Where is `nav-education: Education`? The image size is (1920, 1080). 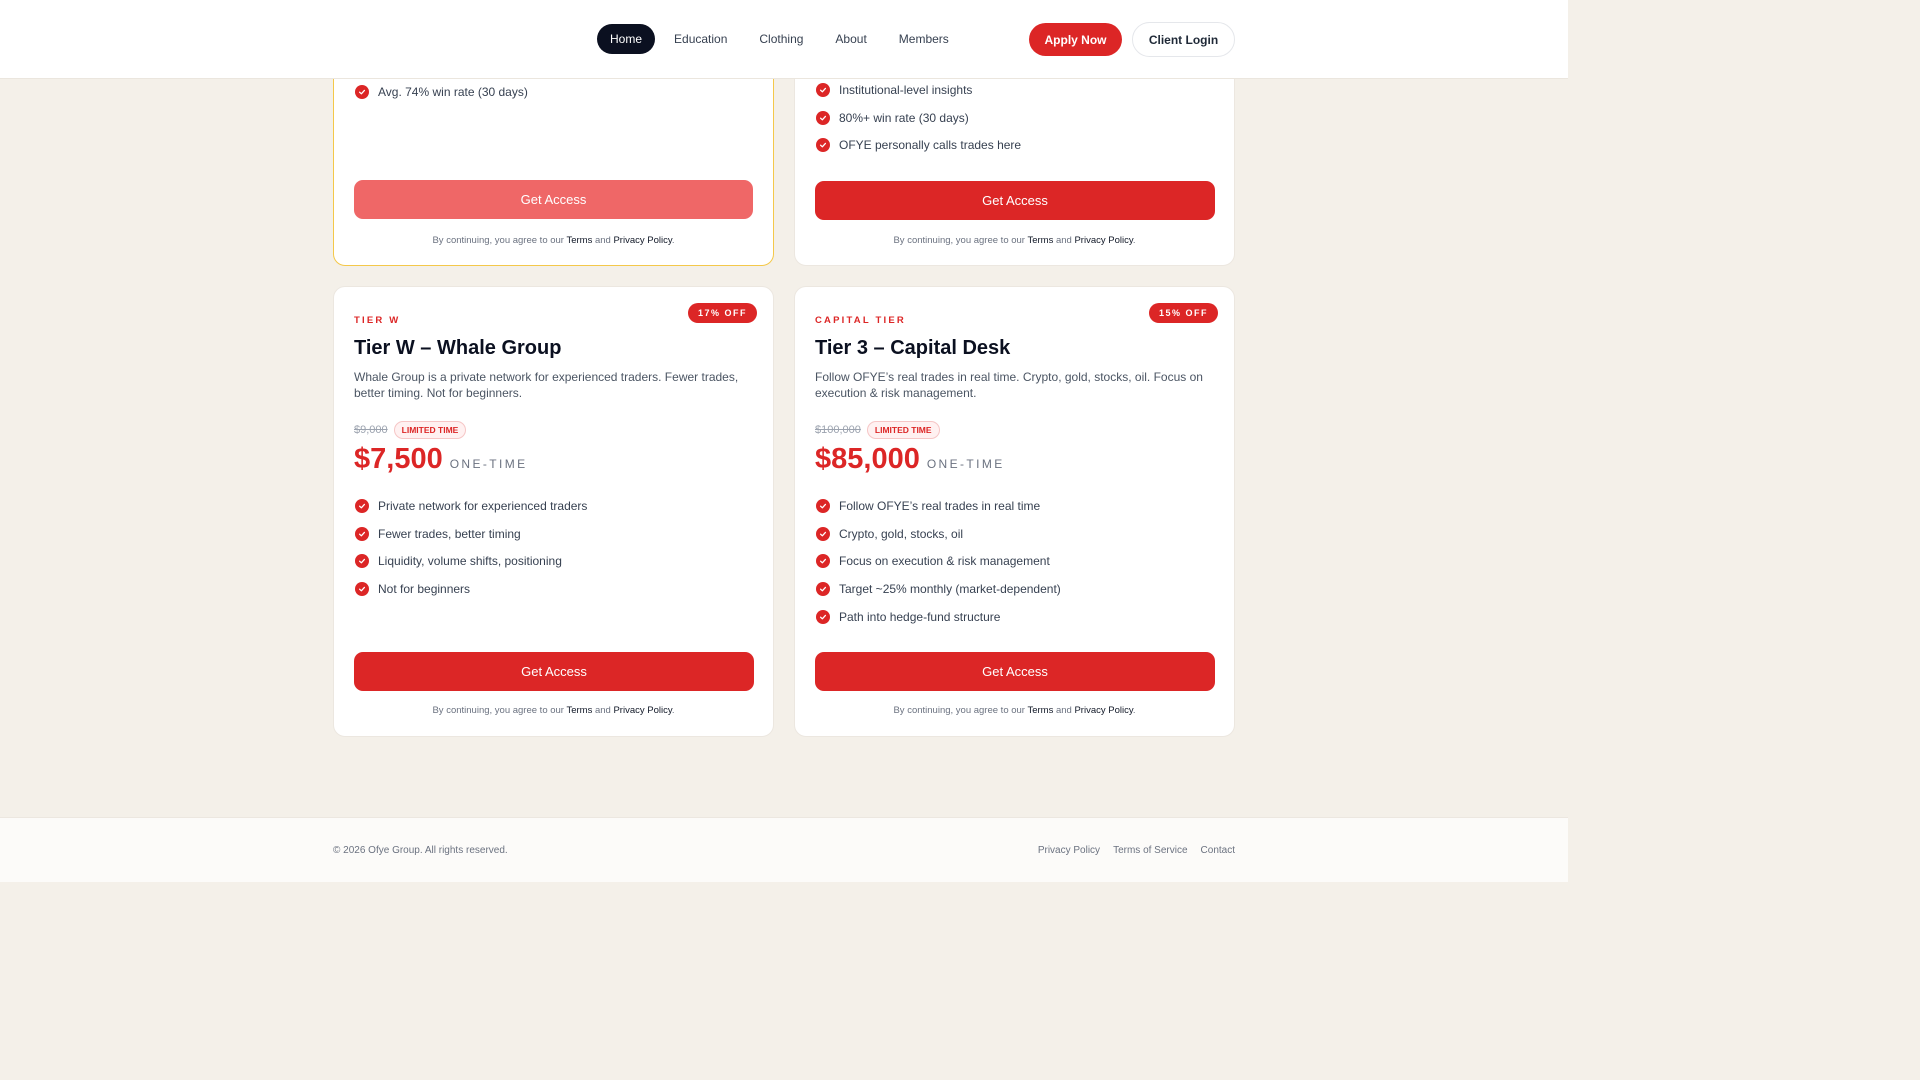
nav-education: Education is located at coordinates (700, 39).